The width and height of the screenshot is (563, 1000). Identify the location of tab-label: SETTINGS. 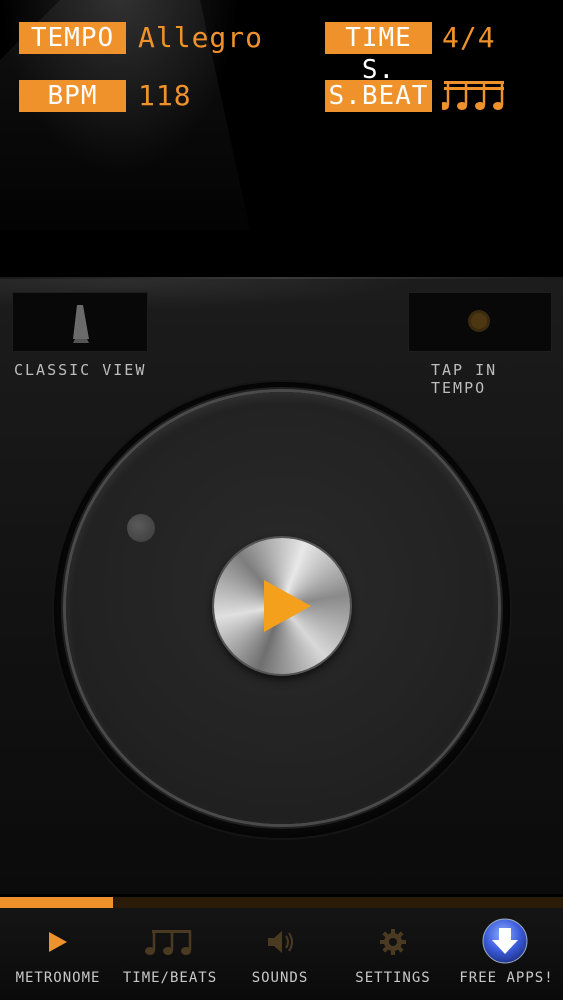
(393, 978).